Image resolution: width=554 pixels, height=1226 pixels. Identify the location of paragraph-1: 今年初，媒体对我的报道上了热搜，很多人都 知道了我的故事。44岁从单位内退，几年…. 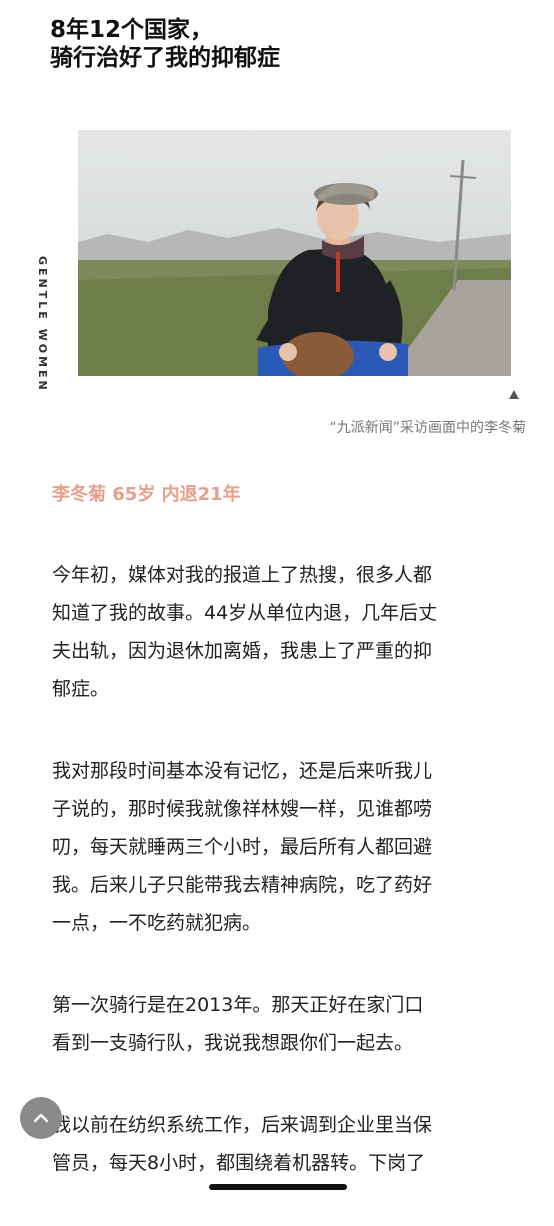
(245, 632).